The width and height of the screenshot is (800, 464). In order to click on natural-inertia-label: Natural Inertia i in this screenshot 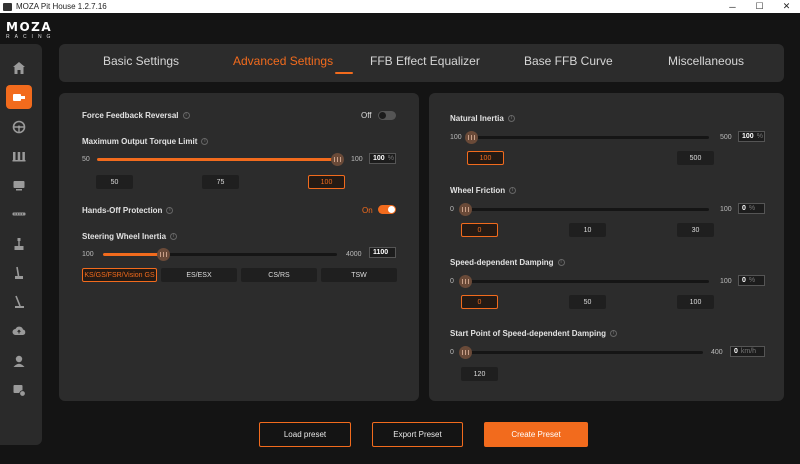, I will do `click(482, 118)`.